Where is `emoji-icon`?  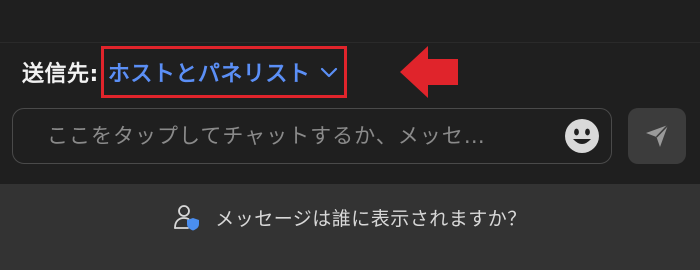 emoji-icon is located at coordinates (582, 136).